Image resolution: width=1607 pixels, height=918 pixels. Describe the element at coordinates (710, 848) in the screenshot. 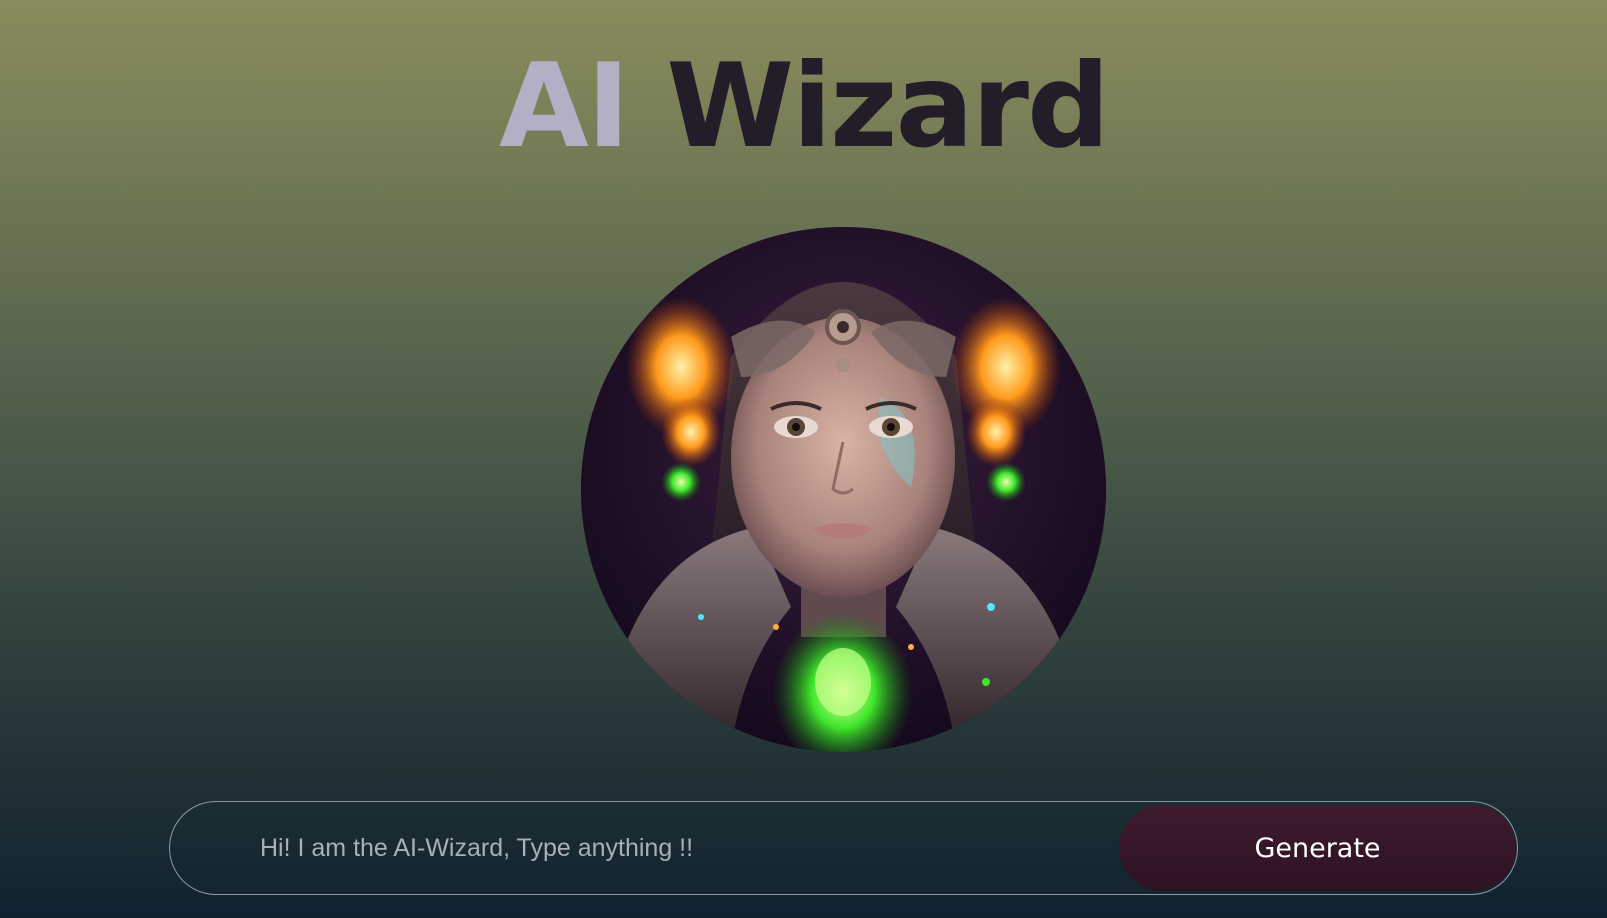

I see `prompt-input` at that location.